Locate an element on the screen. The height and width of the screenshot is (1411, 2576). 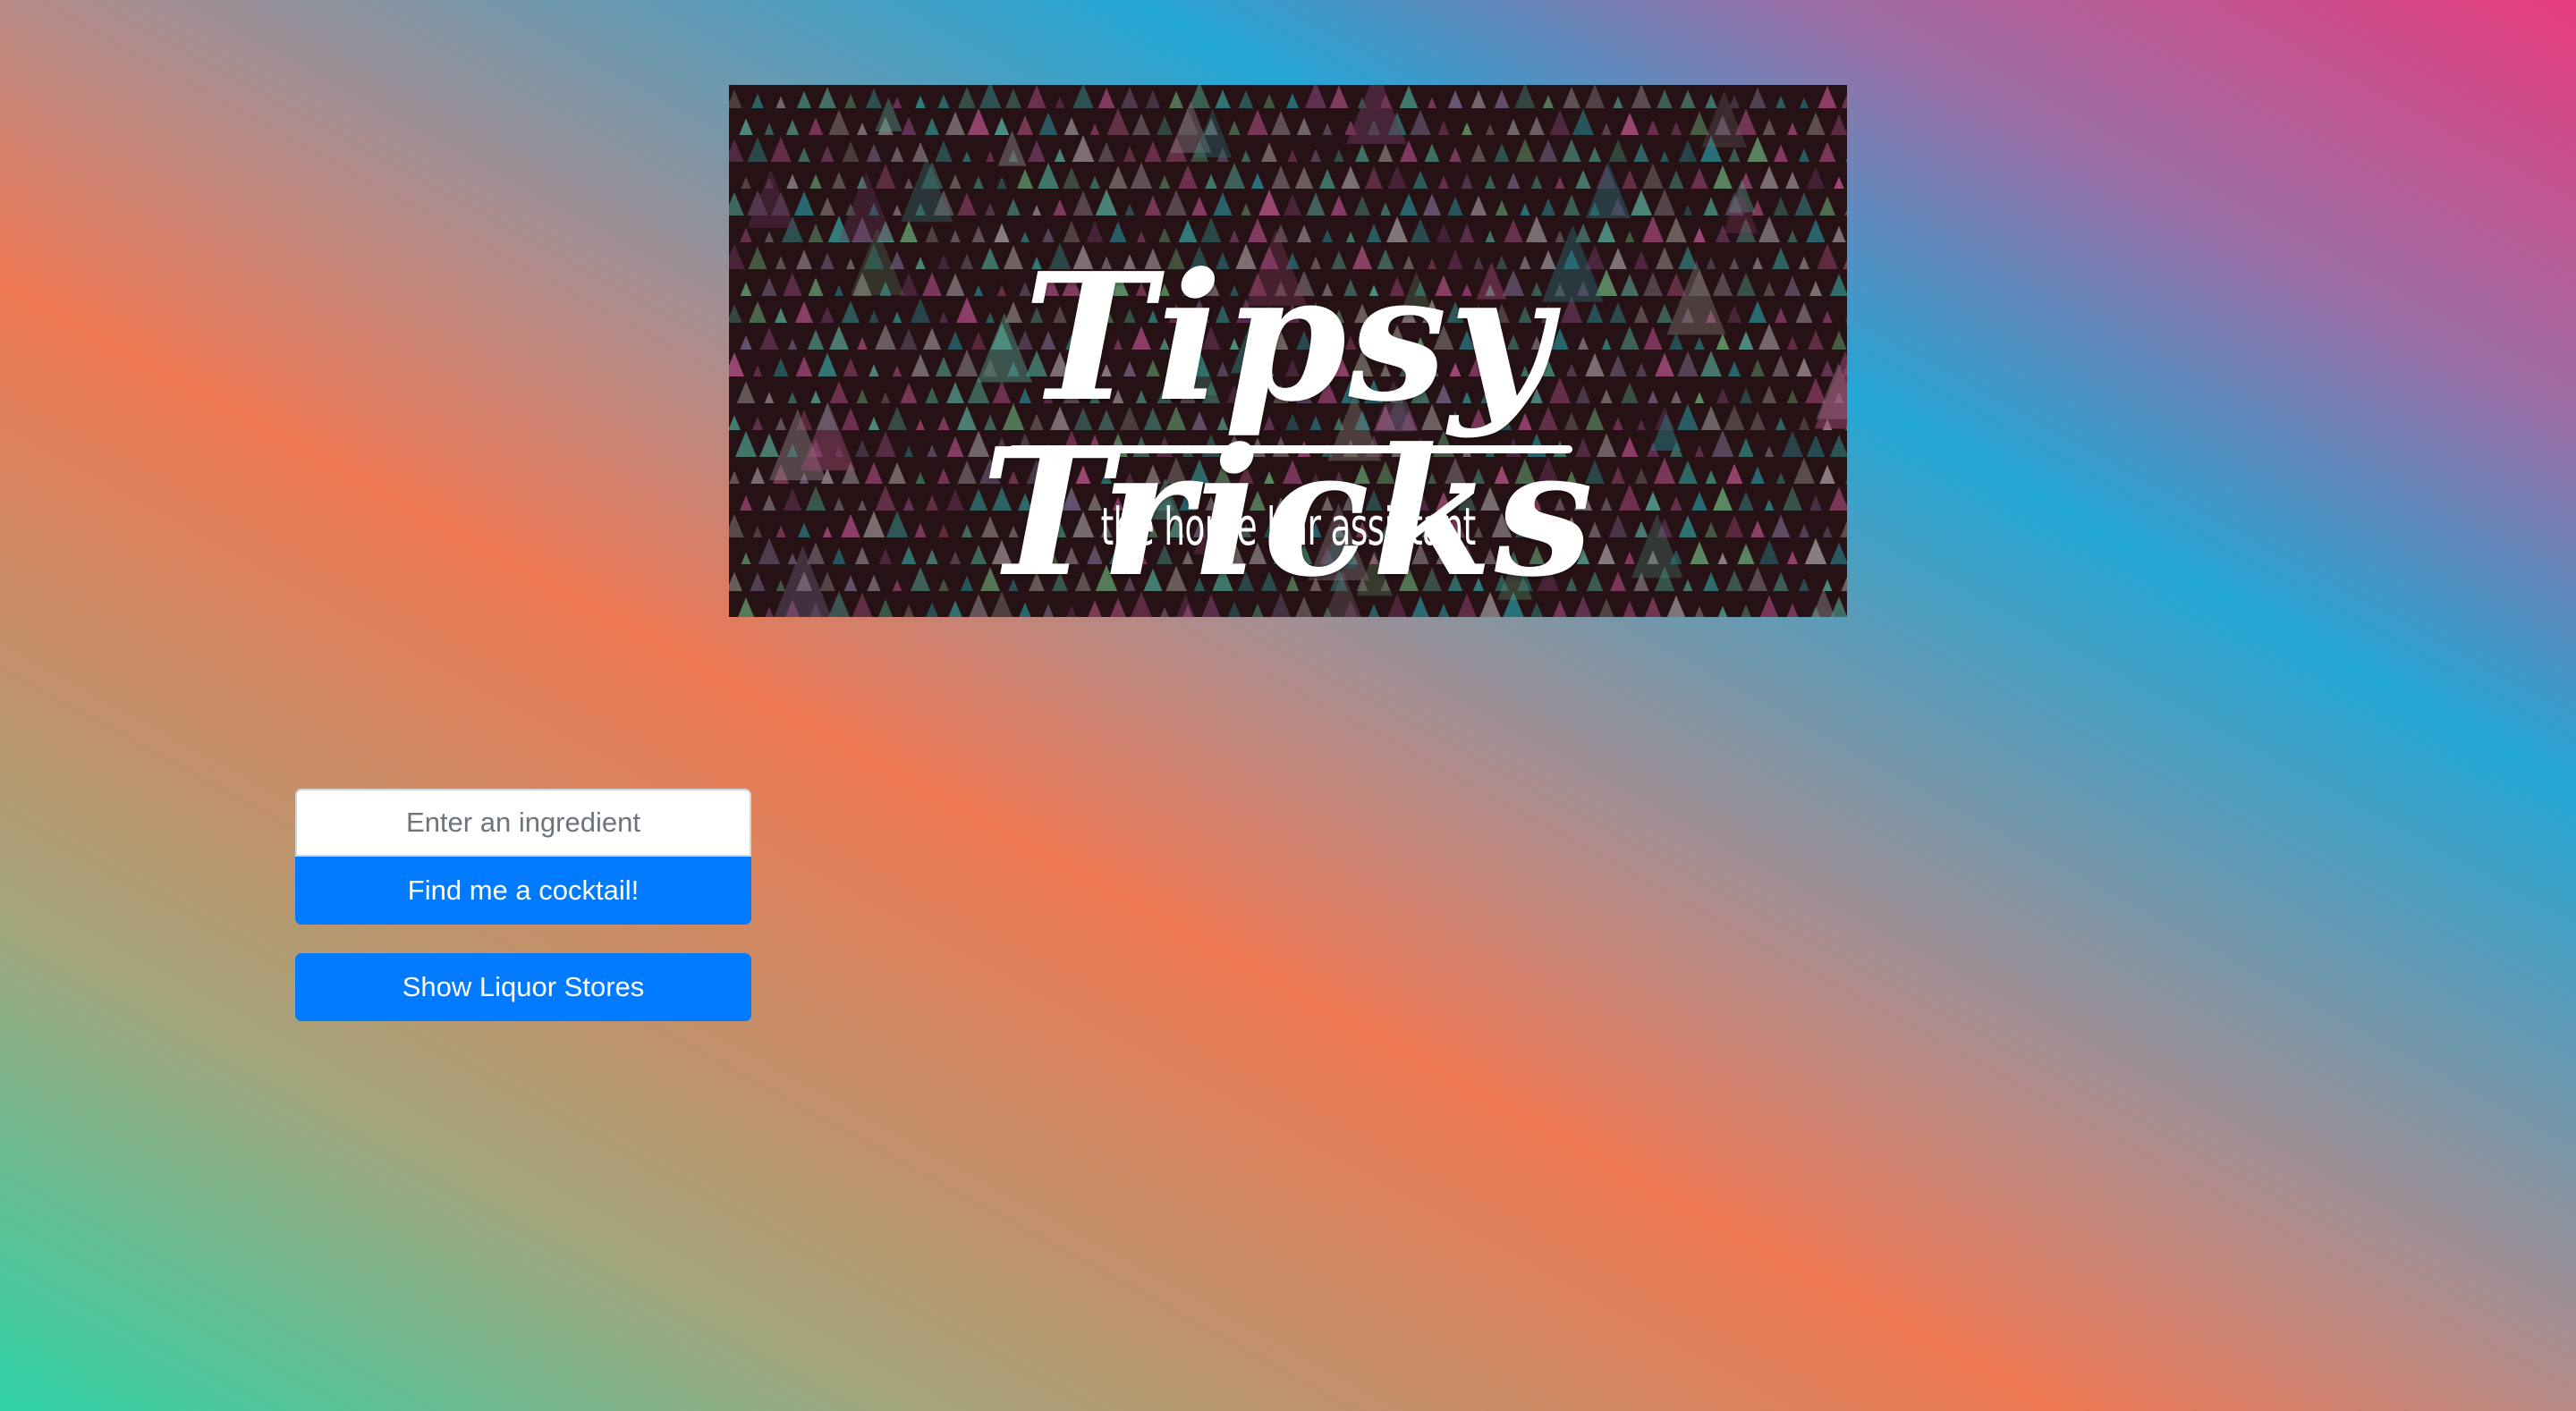
find-cocktail-button: Find me a cocktail! is located at coordinates (523, 891).